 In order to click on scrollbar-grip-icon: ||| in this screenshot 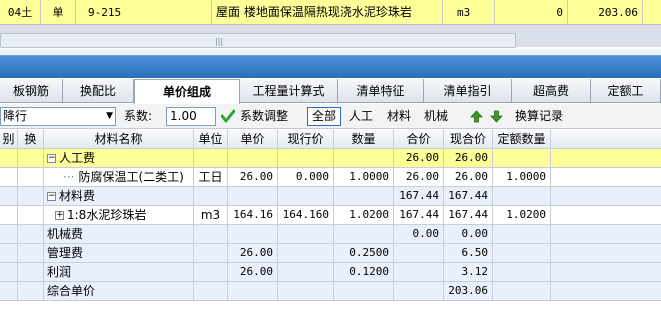, I will do `click(219, 41)`.